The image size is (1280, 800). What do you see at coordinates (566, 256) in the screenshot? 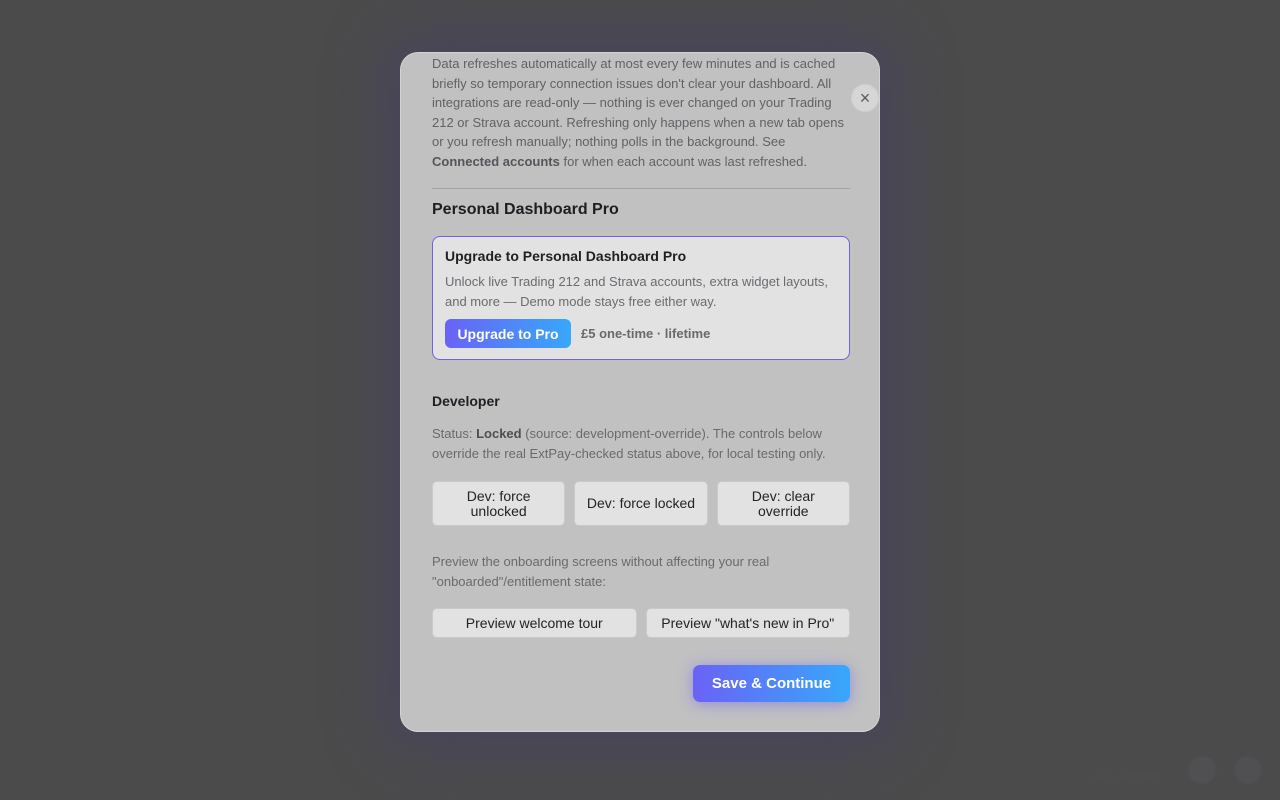
I see `upgrade-card-title: Upgrade to Personal Dashboard Pro` at bounding box center [566, 256].